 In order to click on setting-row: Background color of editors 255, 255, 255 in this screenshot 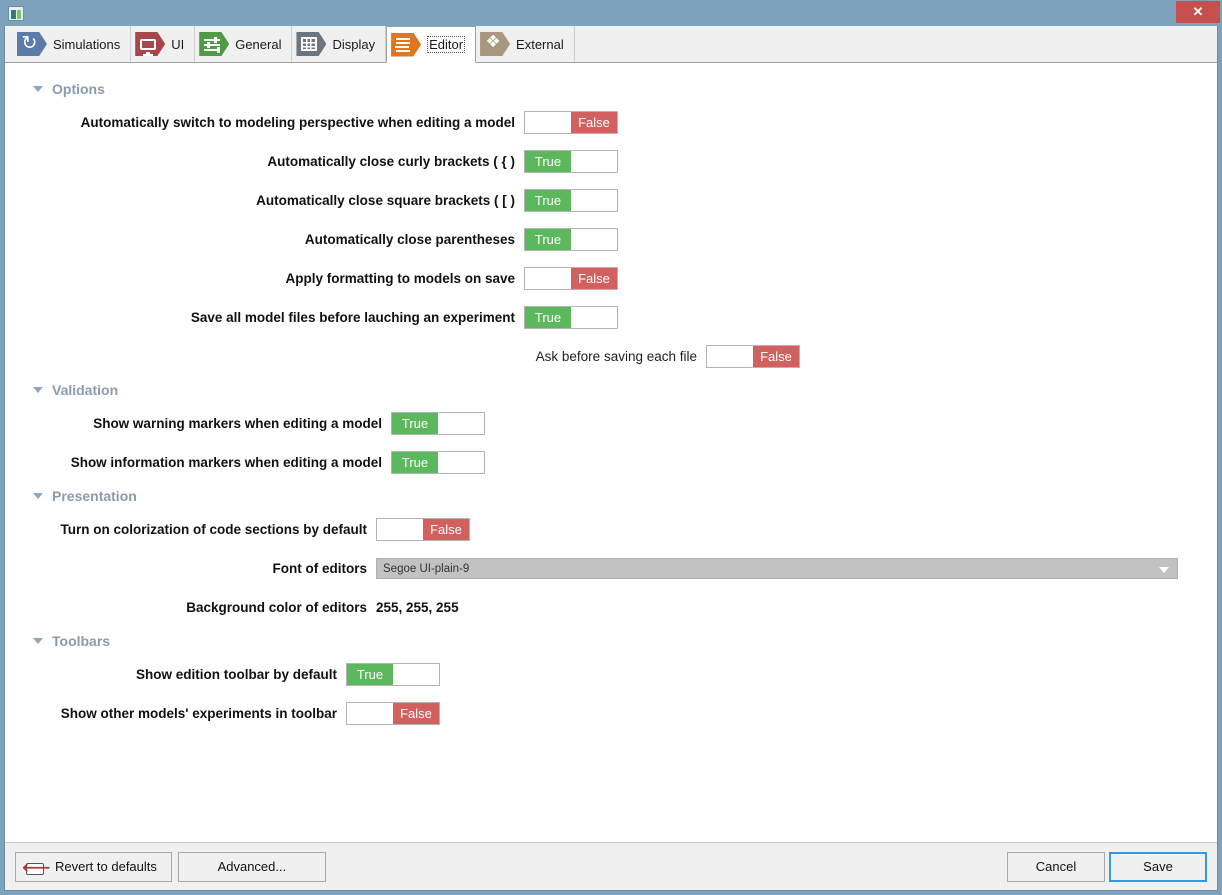, I will do `click(611, 607)`.